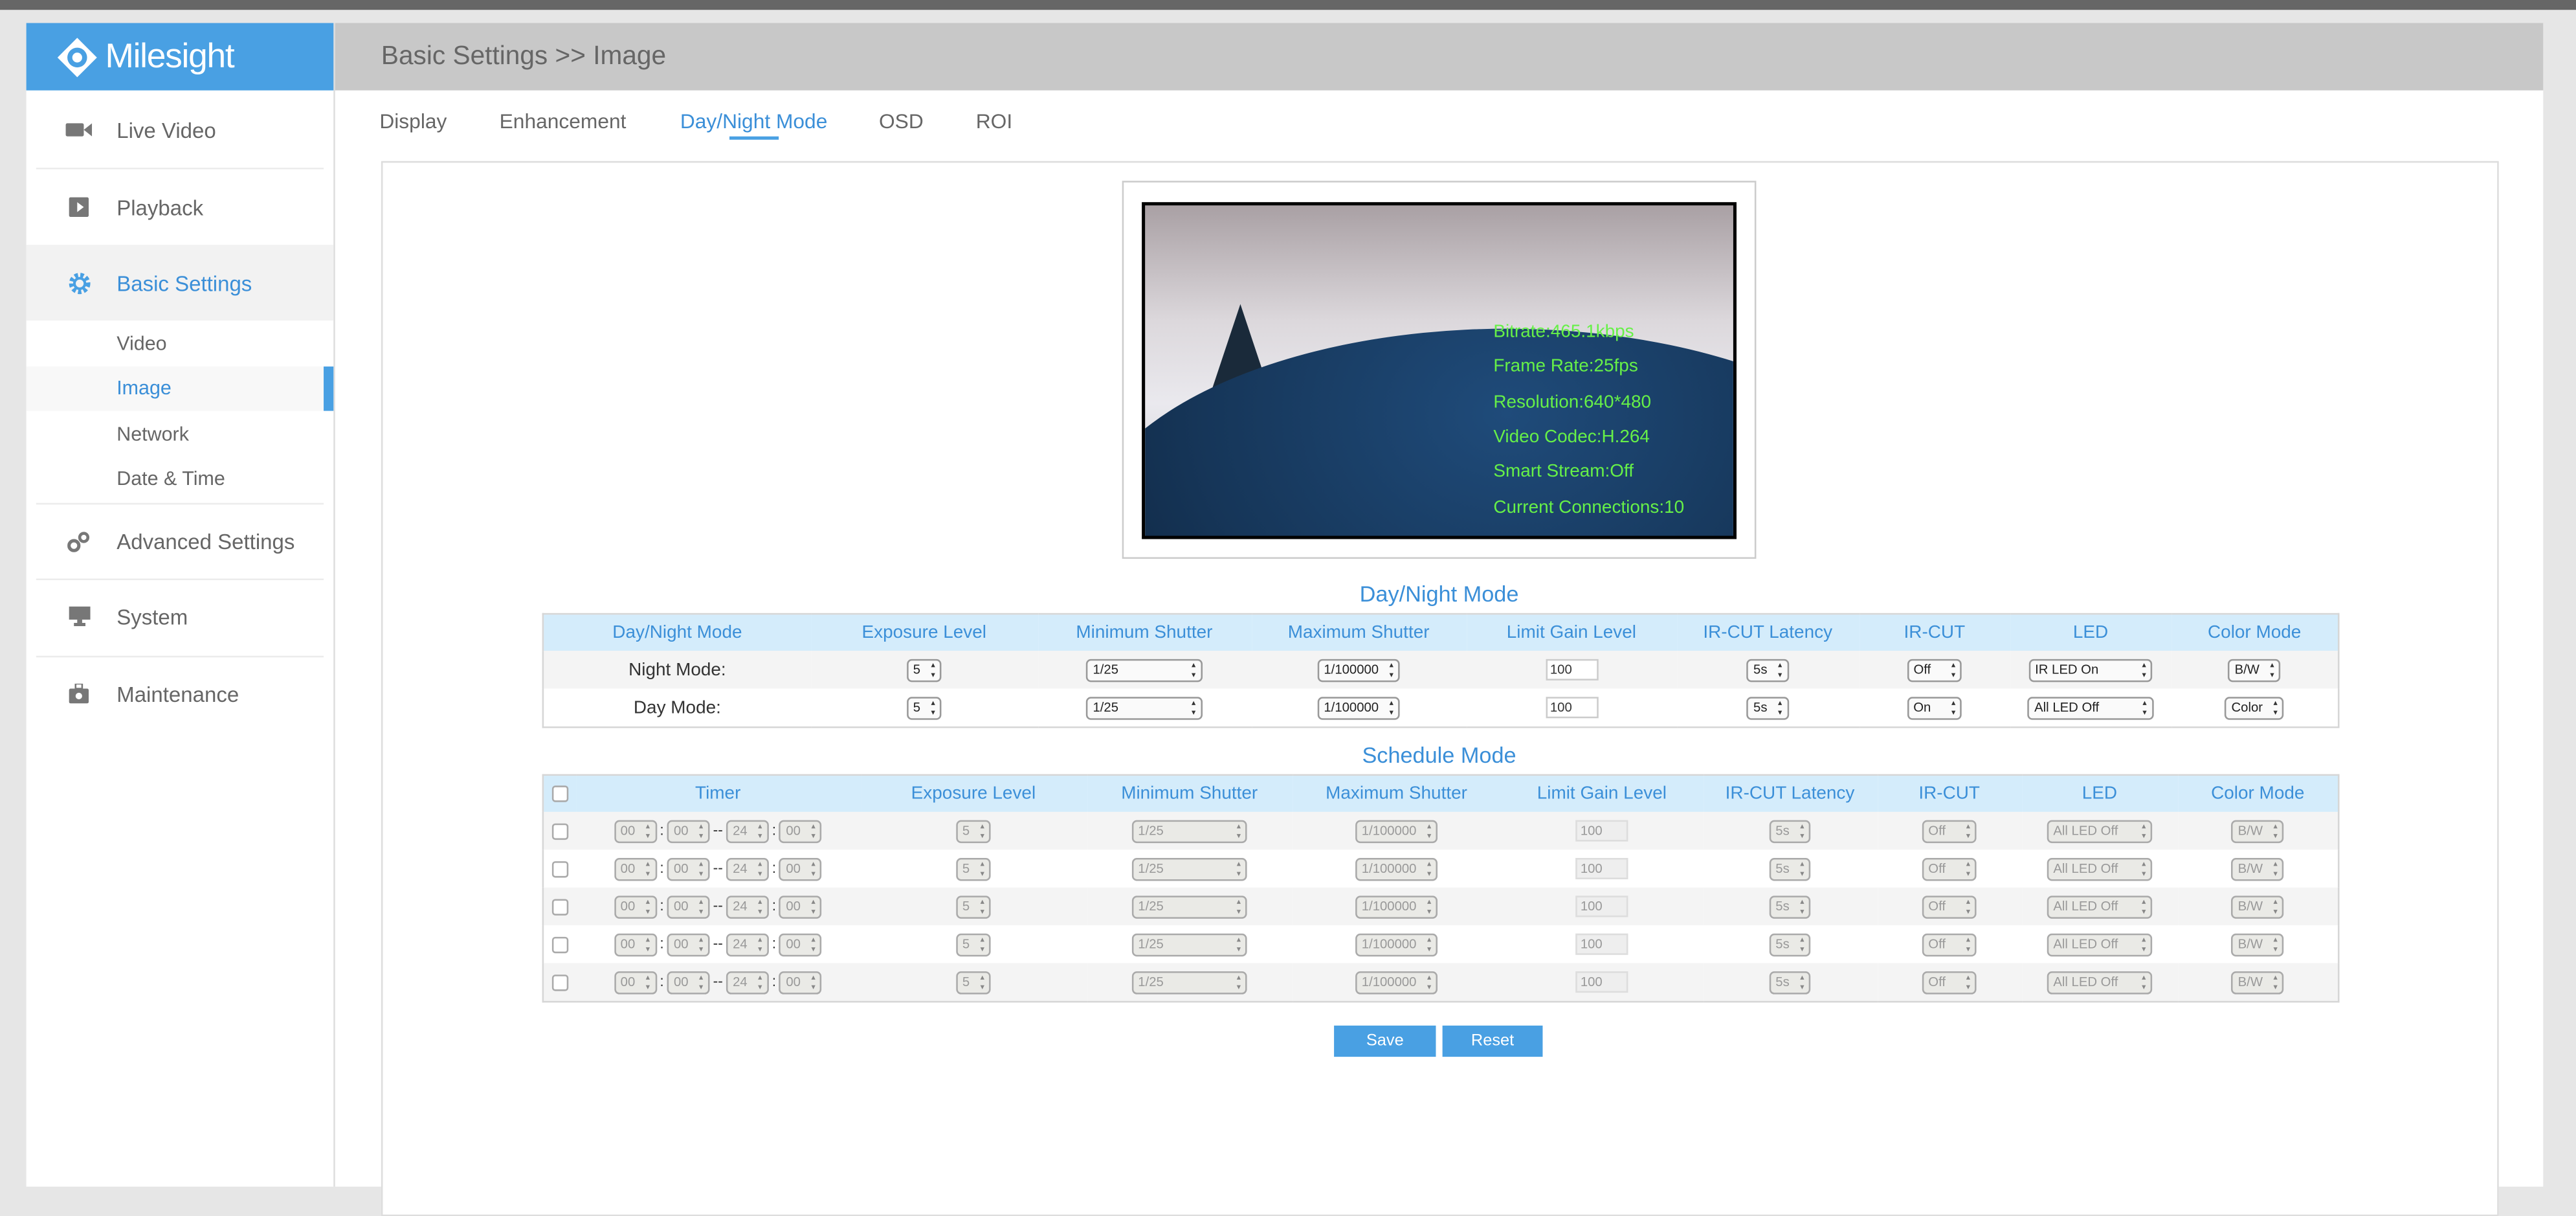  What do you see at coordinates (180, 344) in the screenshot?
I see `sidebar-subitem-video: Video` at bounding box center [180, 344].